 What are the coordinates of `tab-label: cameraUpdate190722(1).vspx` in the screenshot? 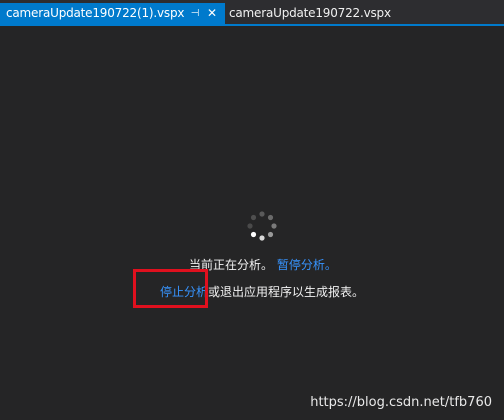 It's located at (95, 13).